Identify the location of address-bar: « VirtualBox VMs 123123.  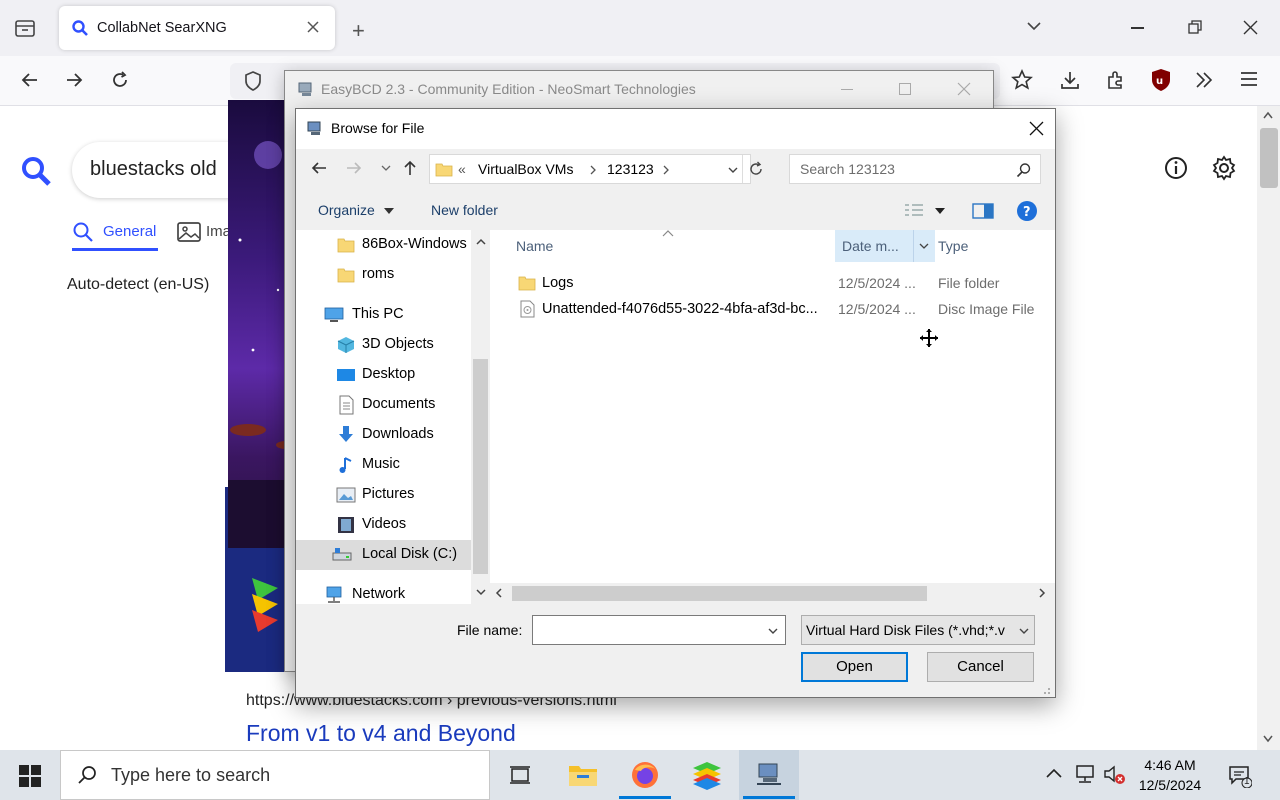
(595, 169).